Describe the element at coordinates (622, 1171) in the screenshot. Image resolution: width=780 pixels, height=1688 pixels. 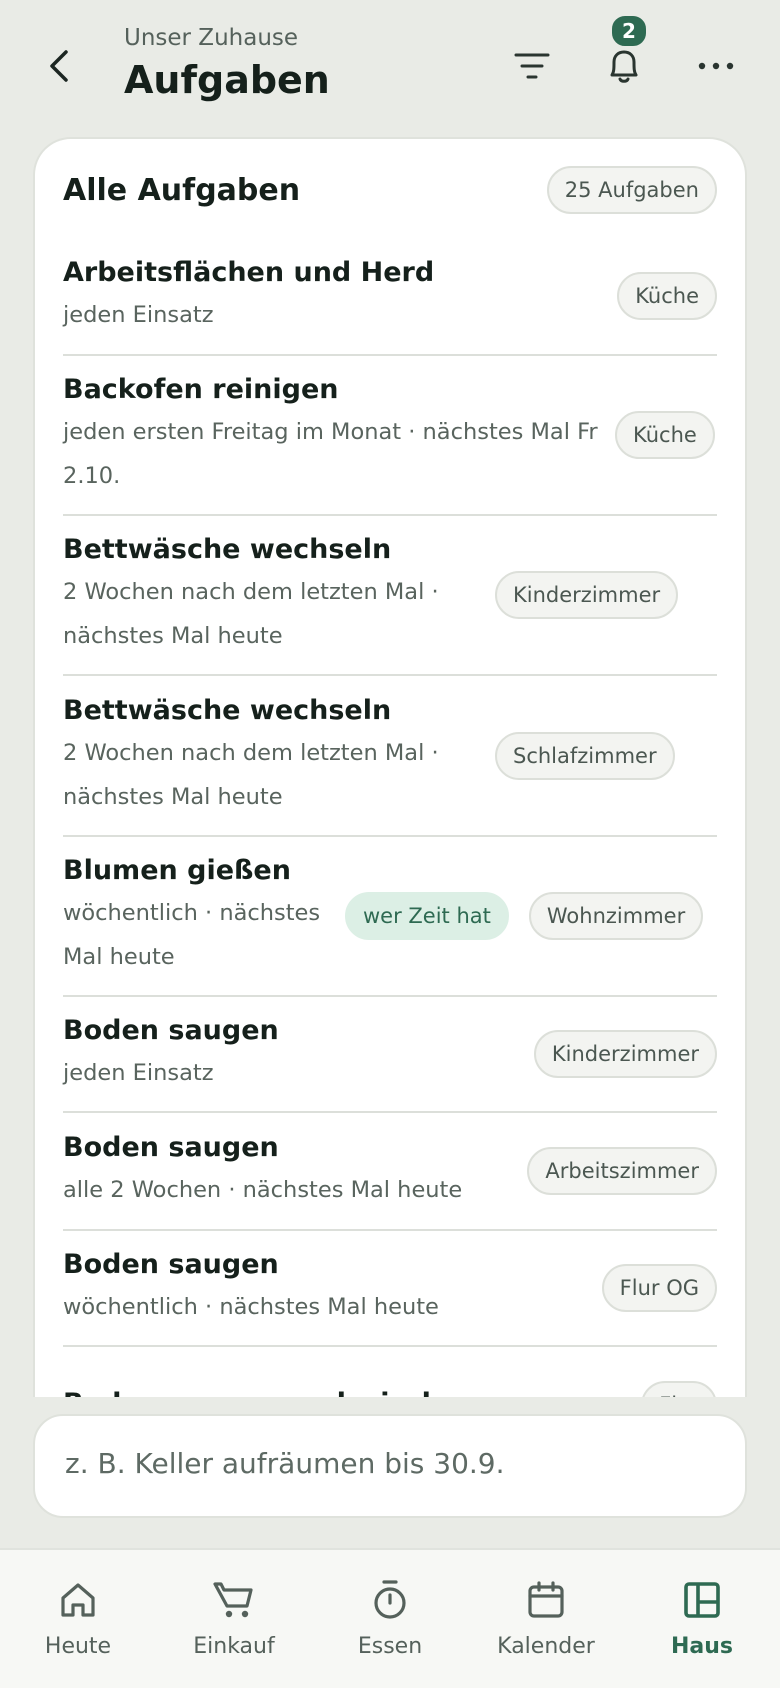
I see `room-chip: Arbeitszimmer` at that location.